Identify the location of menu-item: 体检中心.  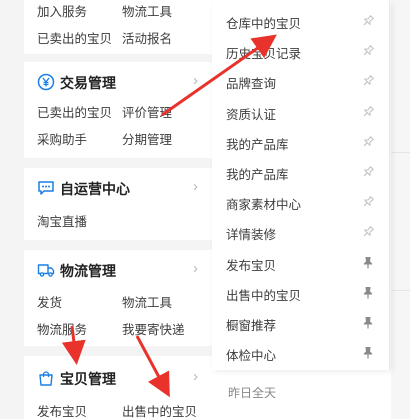
(301, 353).